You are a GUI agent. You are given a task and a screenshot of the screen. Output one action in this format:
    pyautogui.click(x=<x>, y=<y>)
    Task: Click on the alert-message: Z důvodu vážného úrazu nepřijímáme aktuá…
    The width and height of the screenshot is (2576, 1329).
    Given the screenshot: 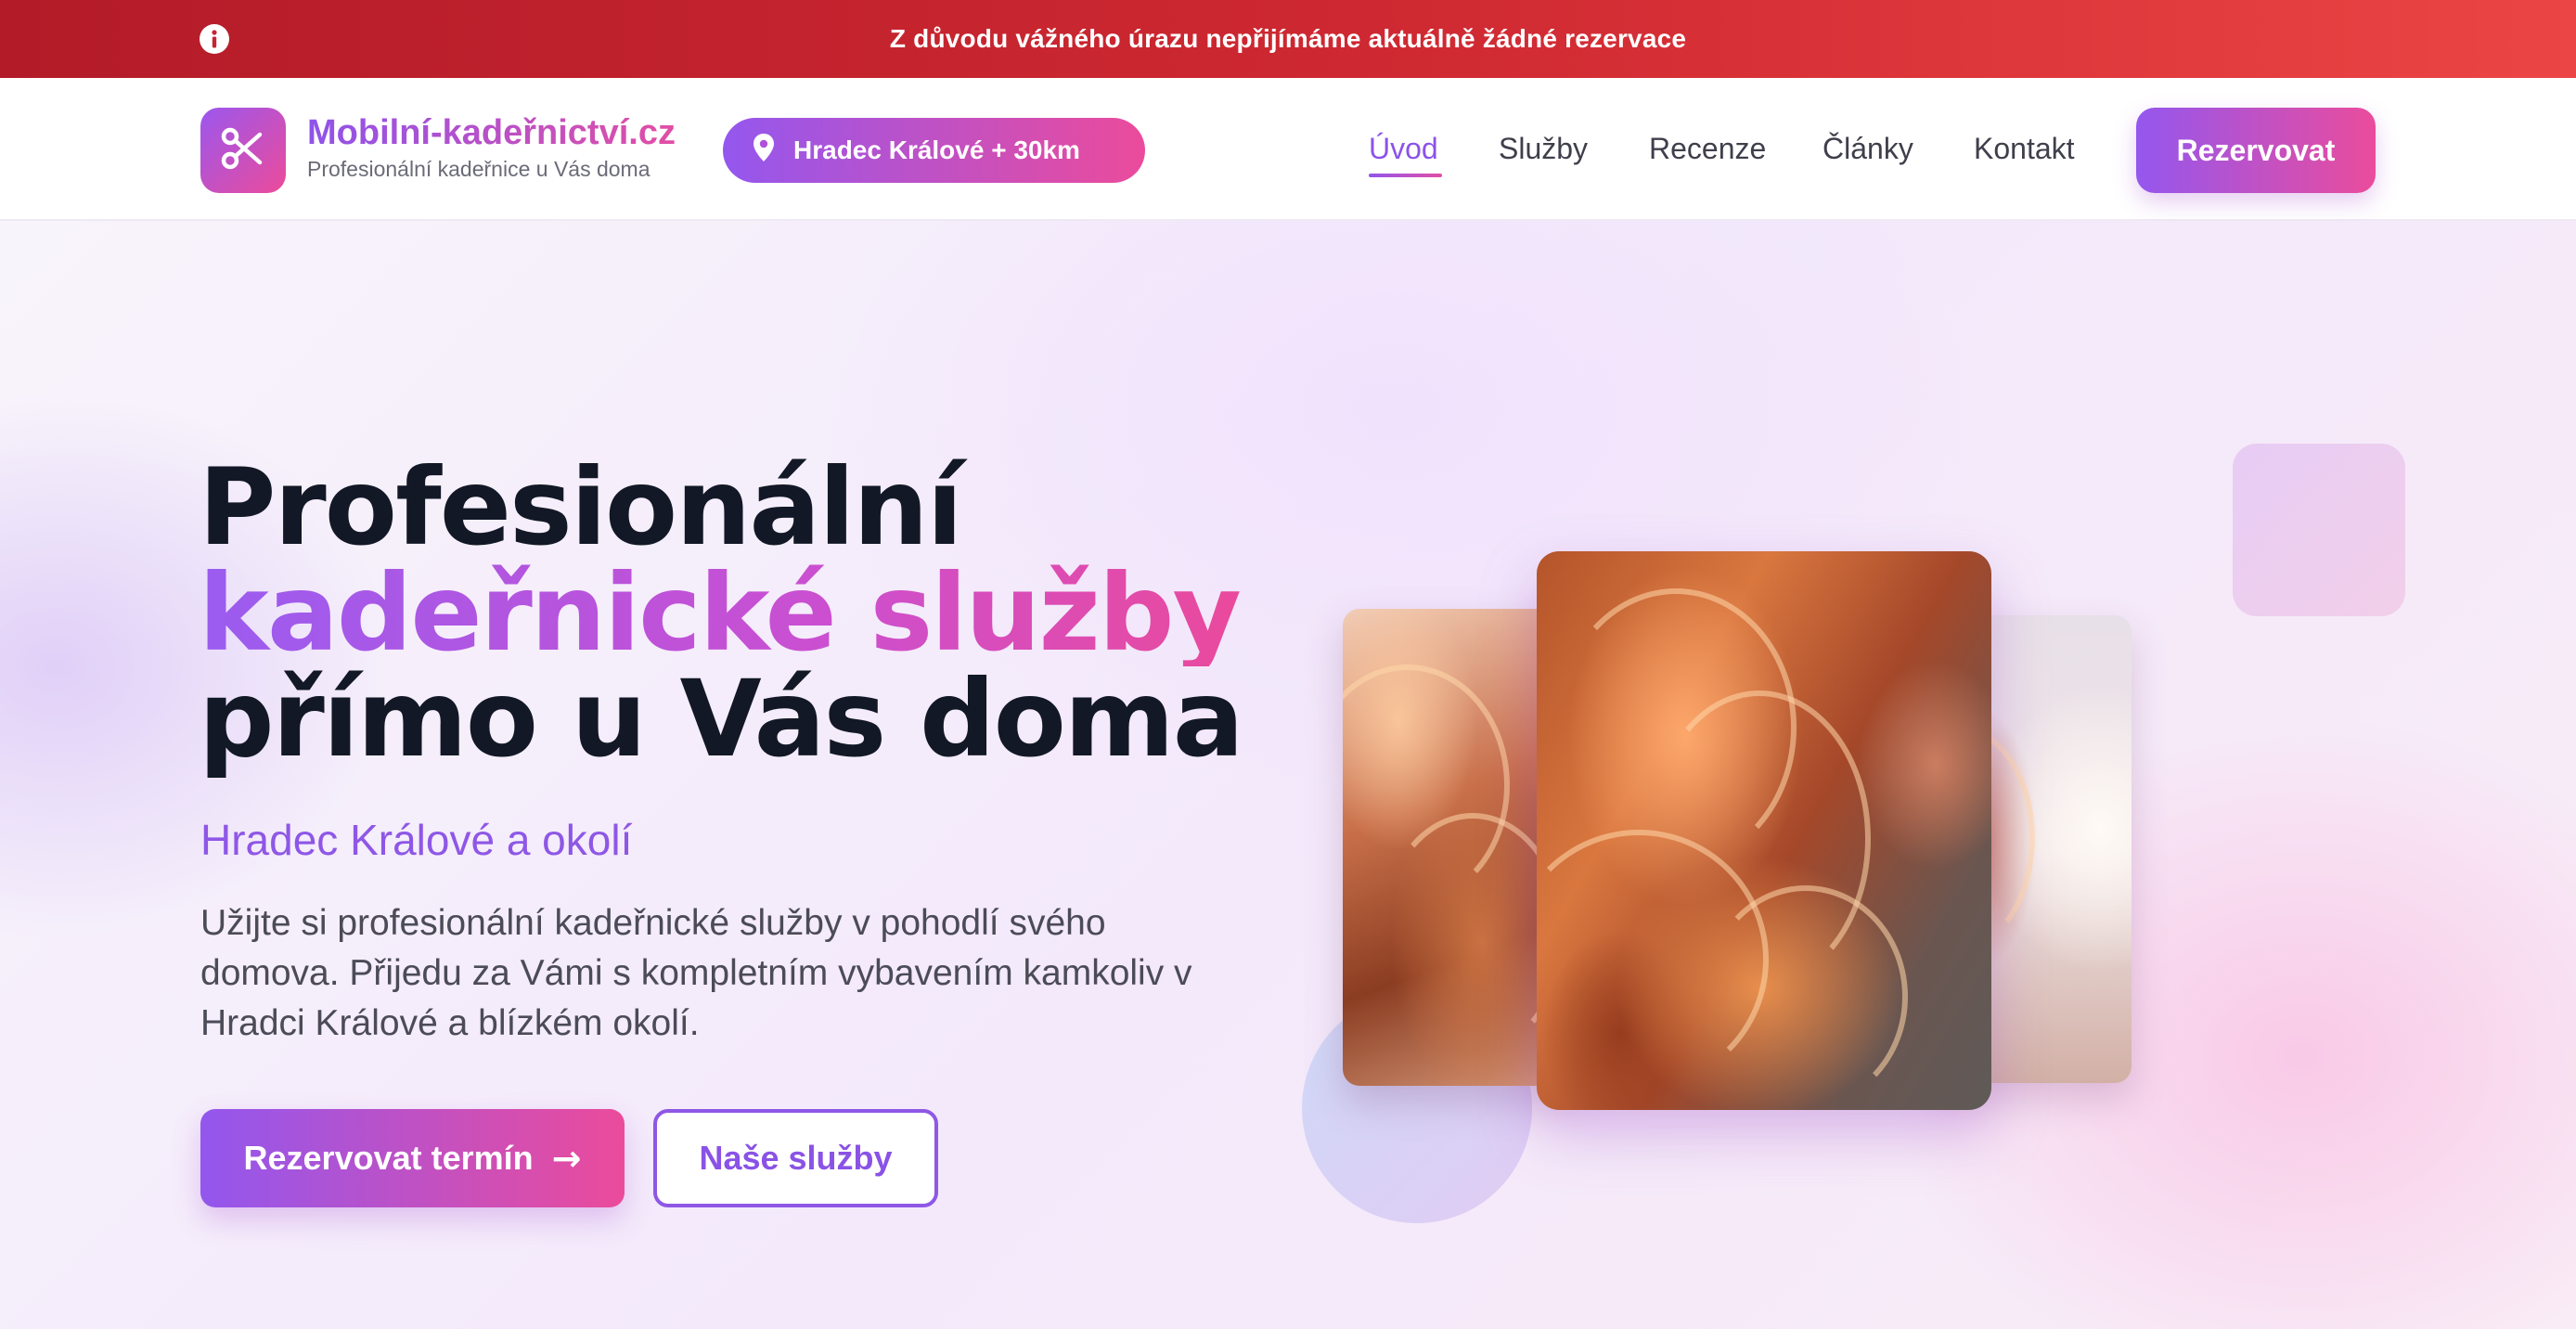 What is the action you would take?
    pyautogui.click(x=1288, y=38)
    